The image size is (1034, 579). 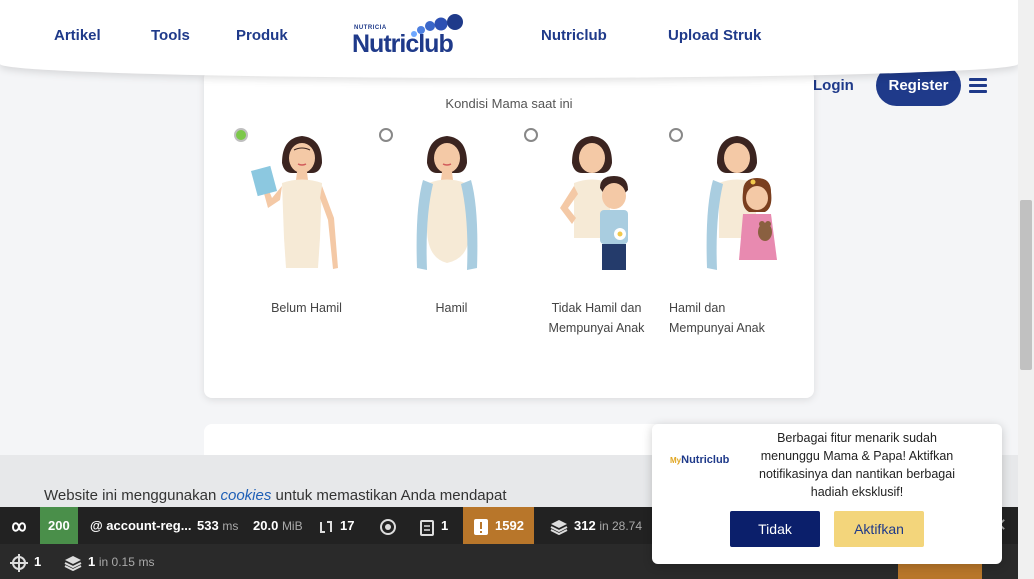 What do you see at coordinates (509, 103) in the screenshot?
I see `card-title: Kondisi Mama saat ini` at bounding box center [509, 103].